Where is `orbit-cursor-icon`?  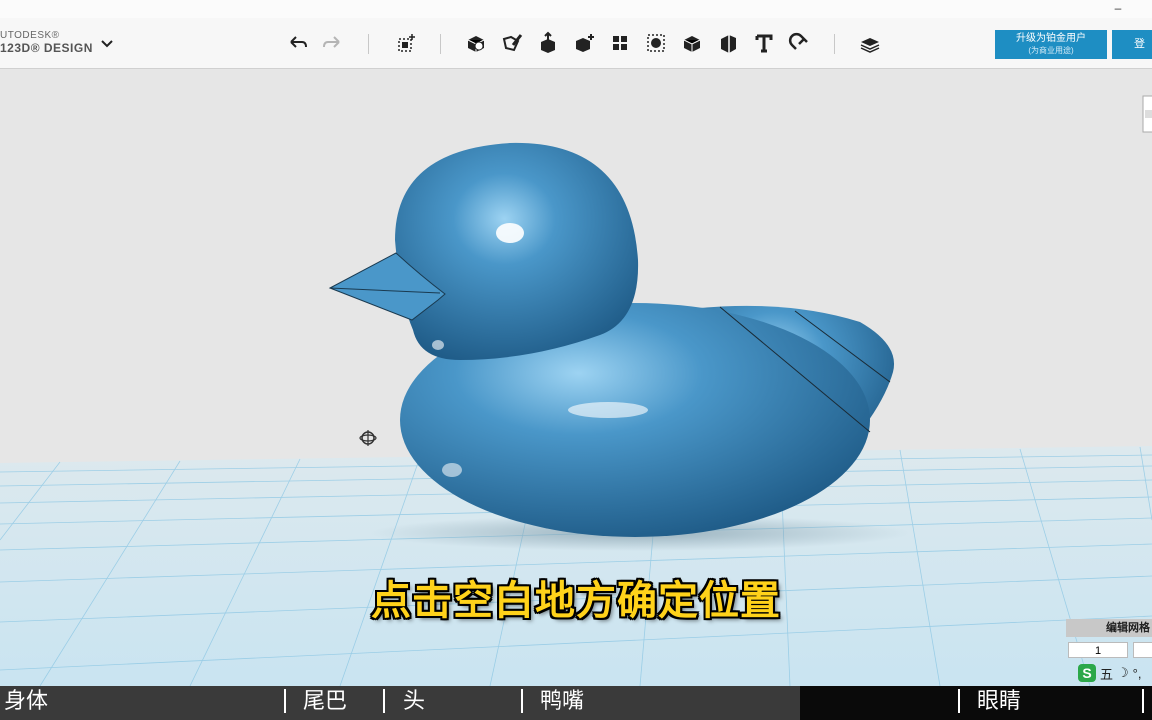 orbit-cursor-icon is located at coordinates (368, 438).